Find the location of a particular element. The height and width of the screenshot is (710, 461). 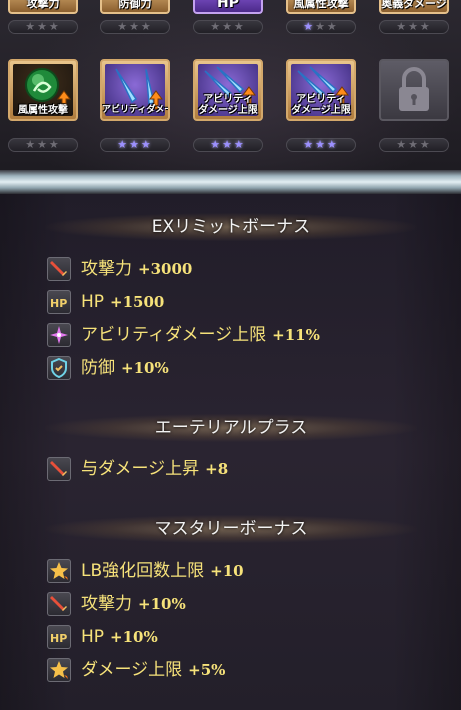

limit-tile: HP is located at coordinates (228, 7).